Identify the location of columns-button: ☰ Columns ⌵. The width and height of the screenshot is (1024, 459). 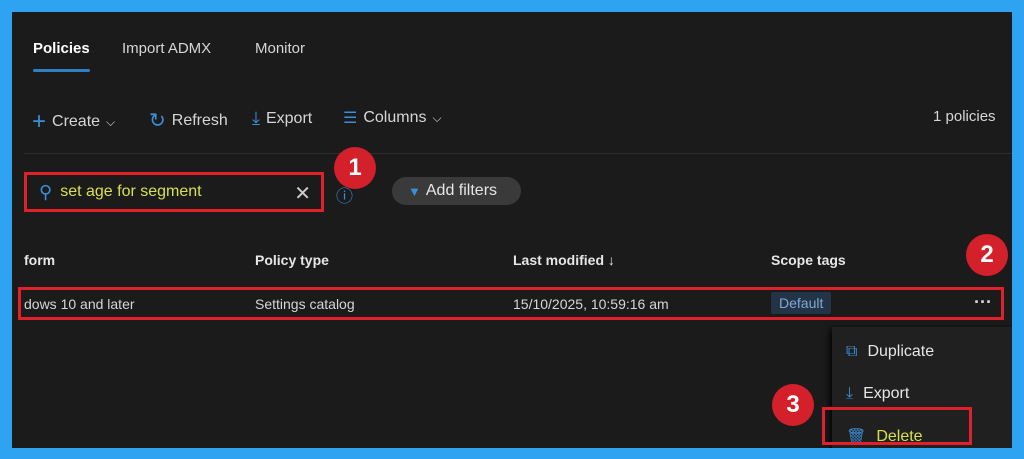
(392, 118).